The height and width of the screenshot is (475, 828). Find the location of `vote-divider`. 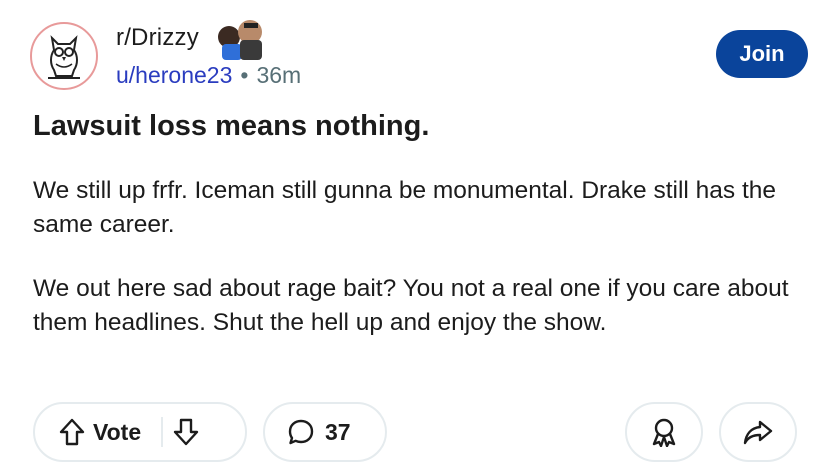

vote-divider is located at coordinates (162, 432).